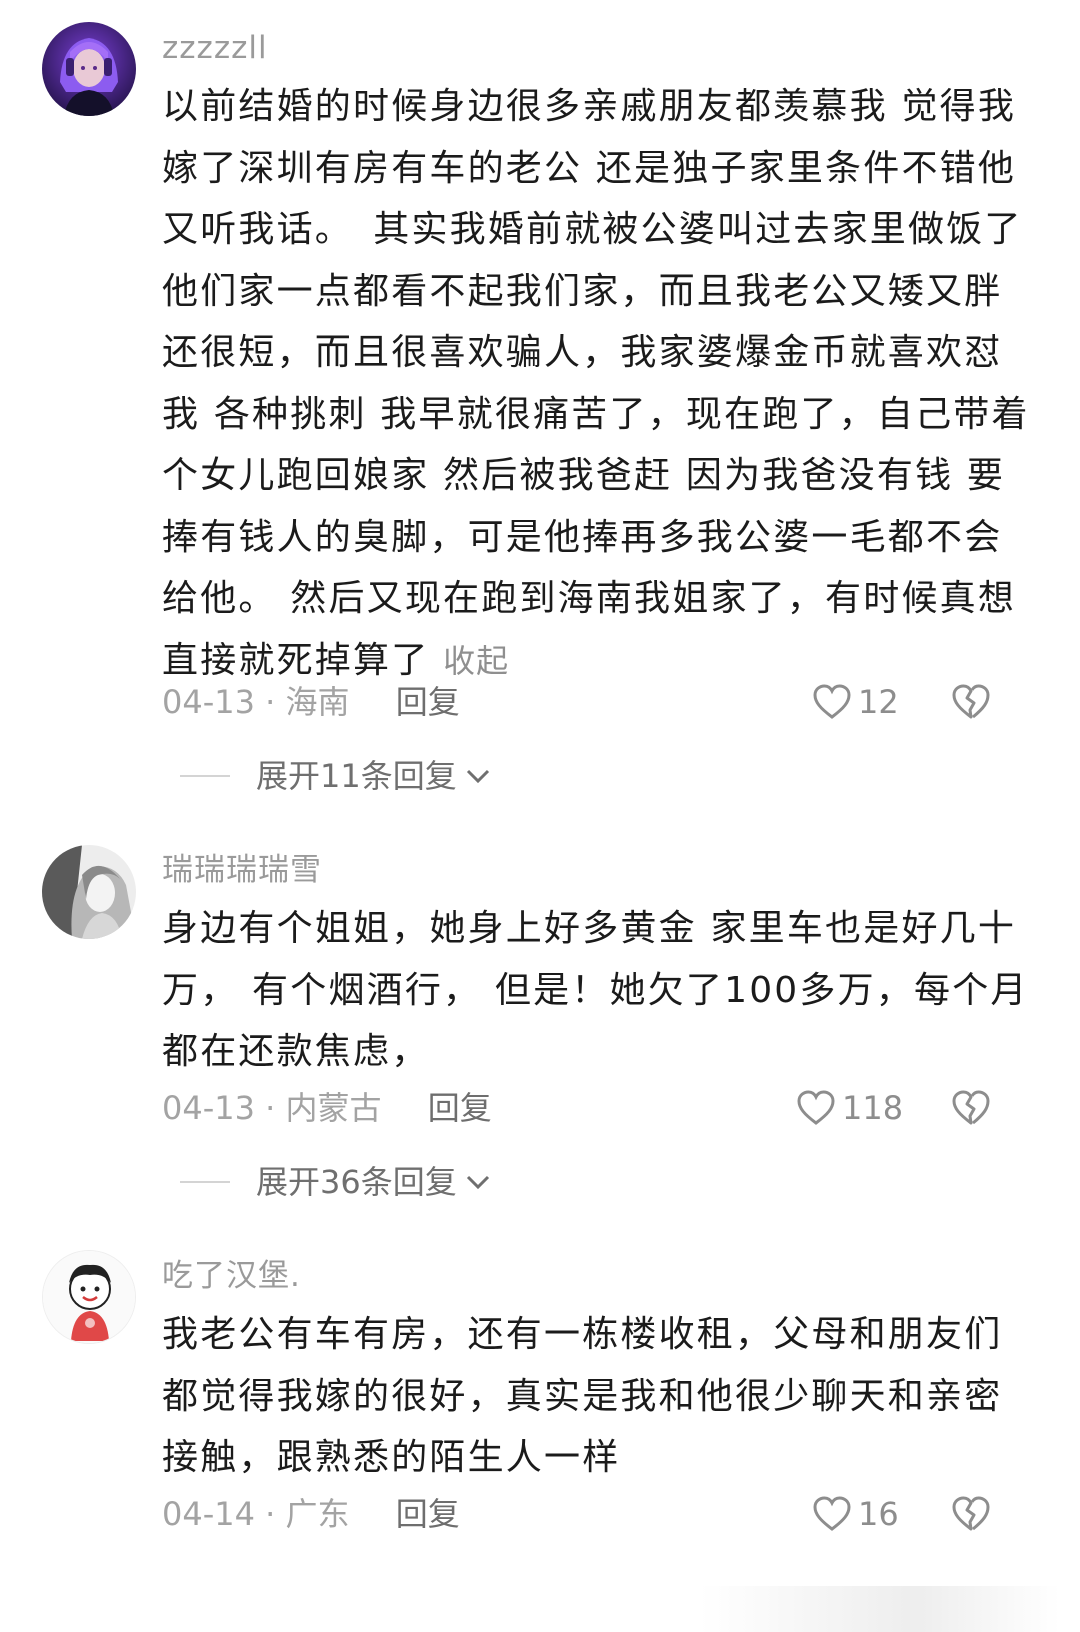 The width and height of the screenshot is (1080, 1632). I want to click on like-count: 118, so click(873, 1108).